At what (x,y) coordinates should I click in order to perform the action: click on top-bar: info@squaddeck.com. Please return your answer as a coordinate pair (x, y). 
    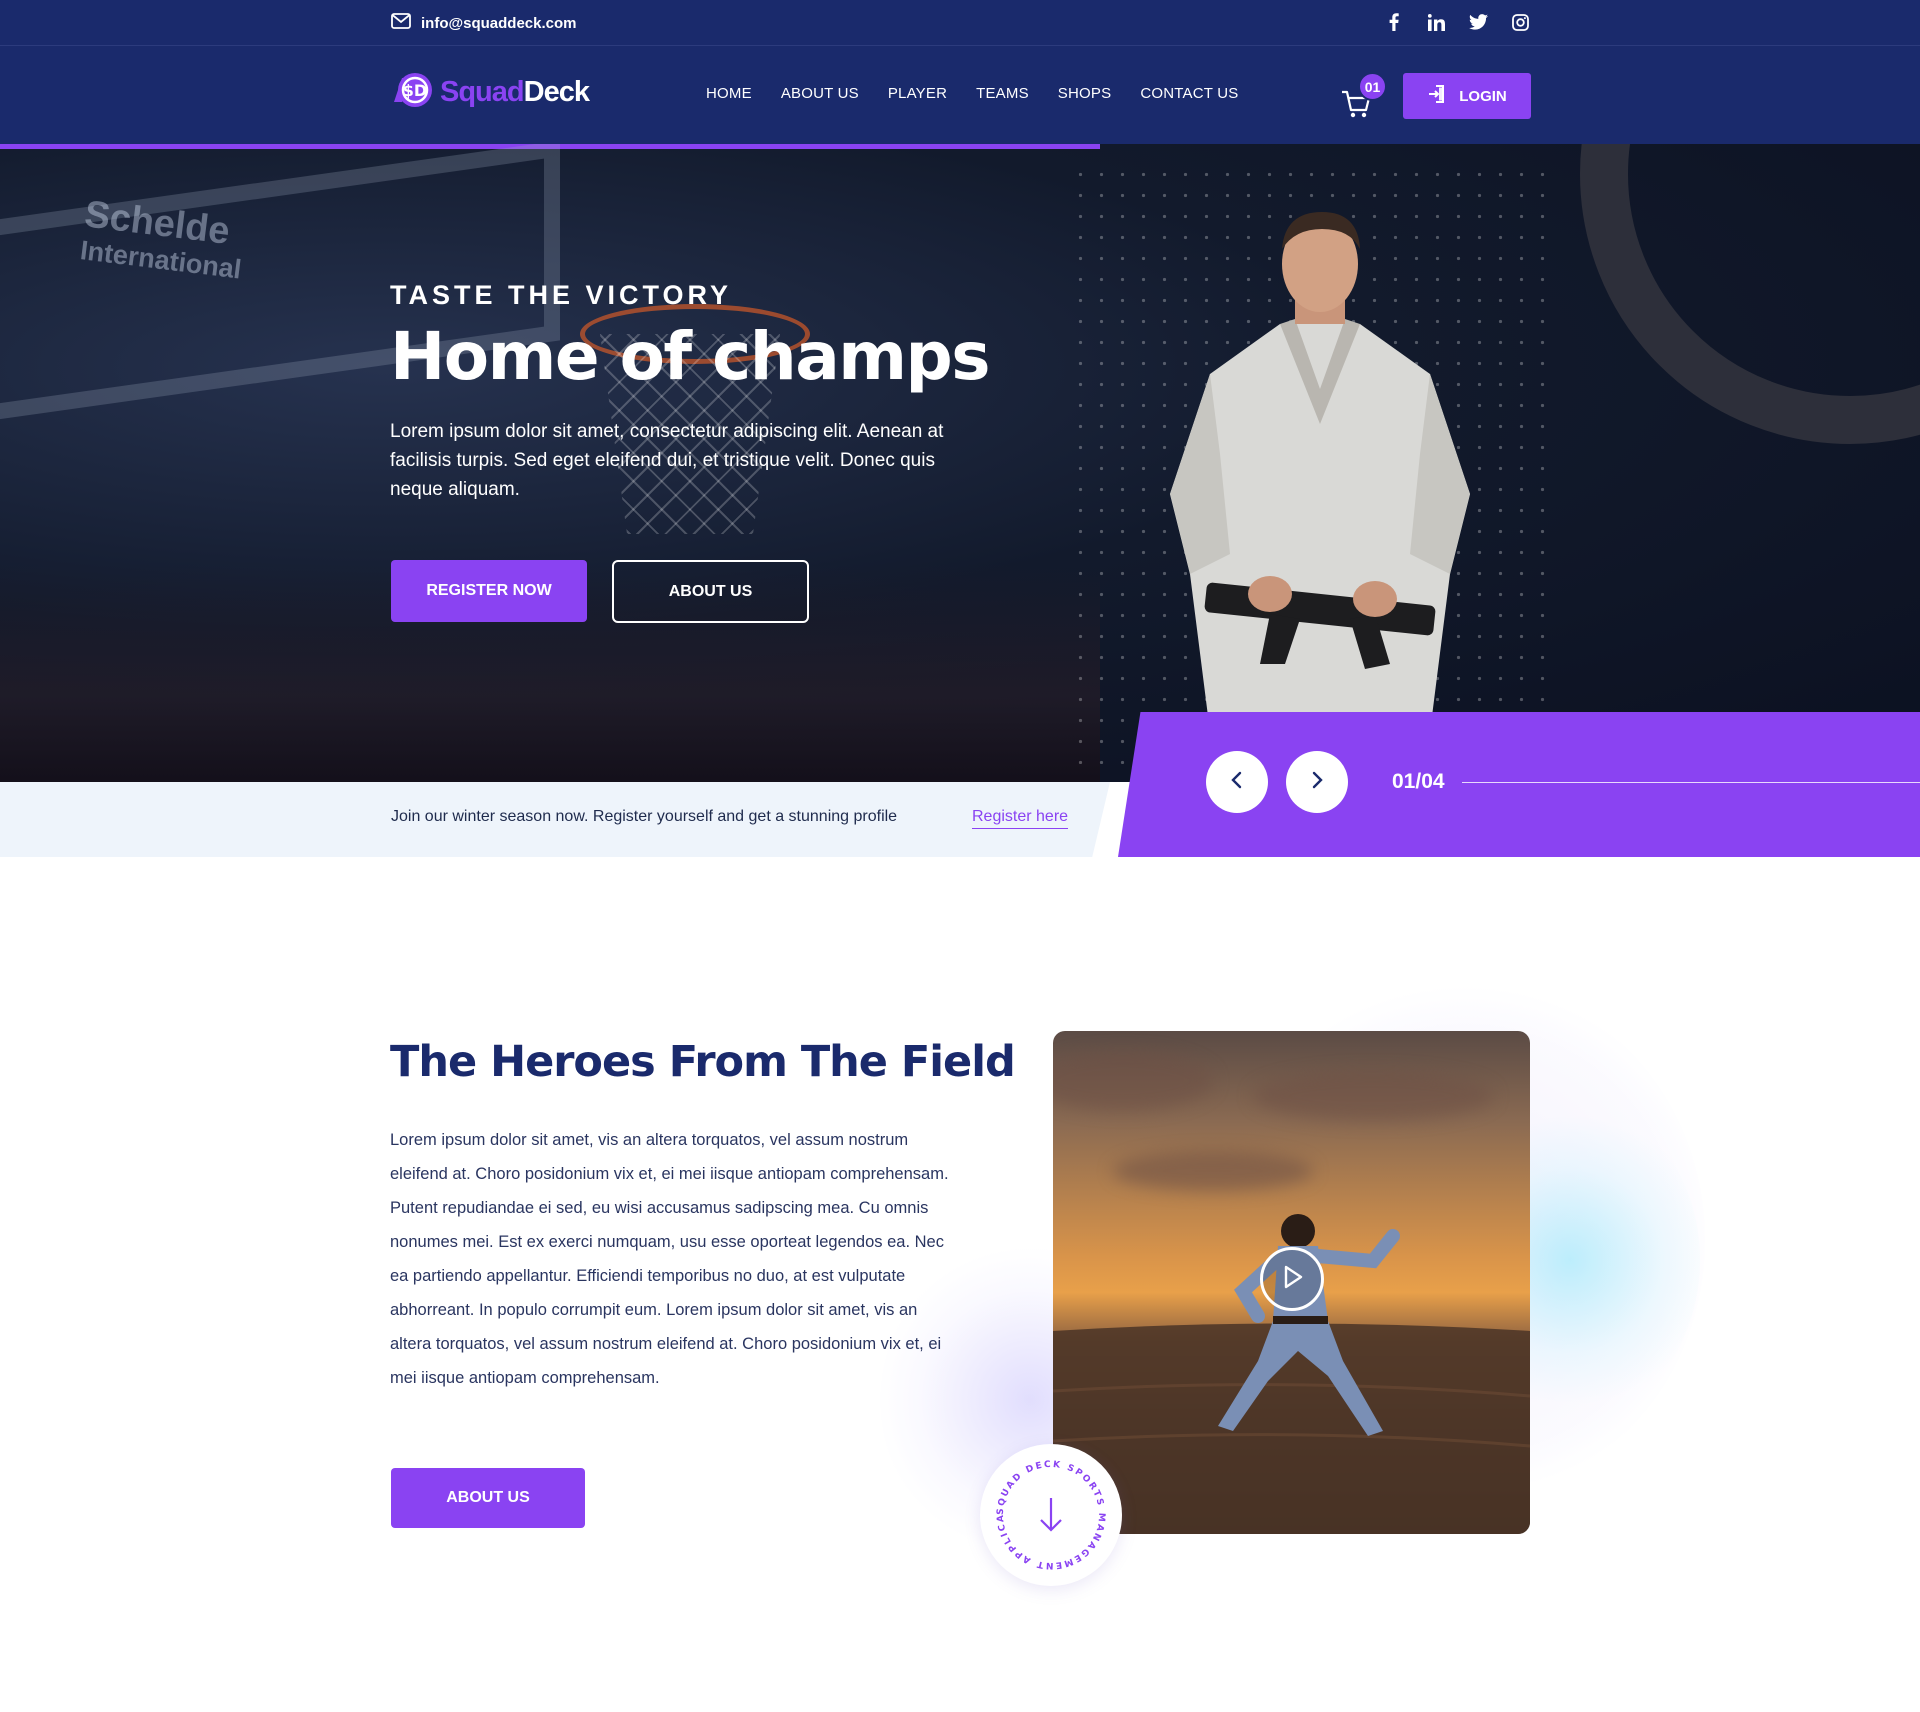
    Looking at the image, I should click on (960, 23).